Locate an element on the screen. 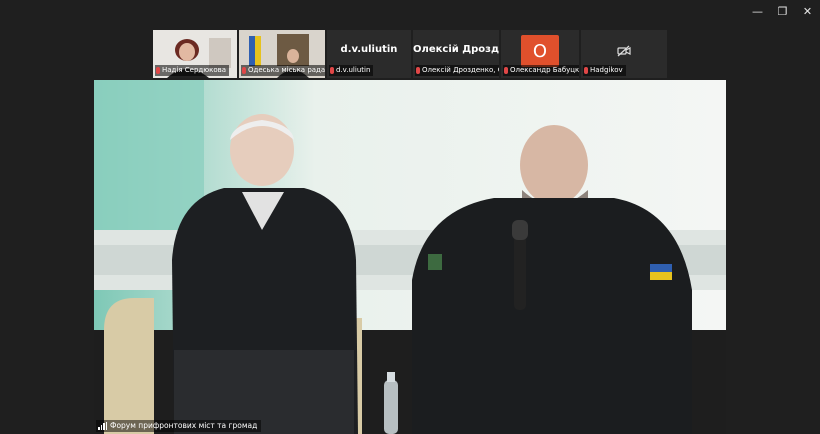 Image resolution: width=820 pixels, height=434 pixels. participant-name-tag: Одеська міська рада is located at coordinates (283, 70).